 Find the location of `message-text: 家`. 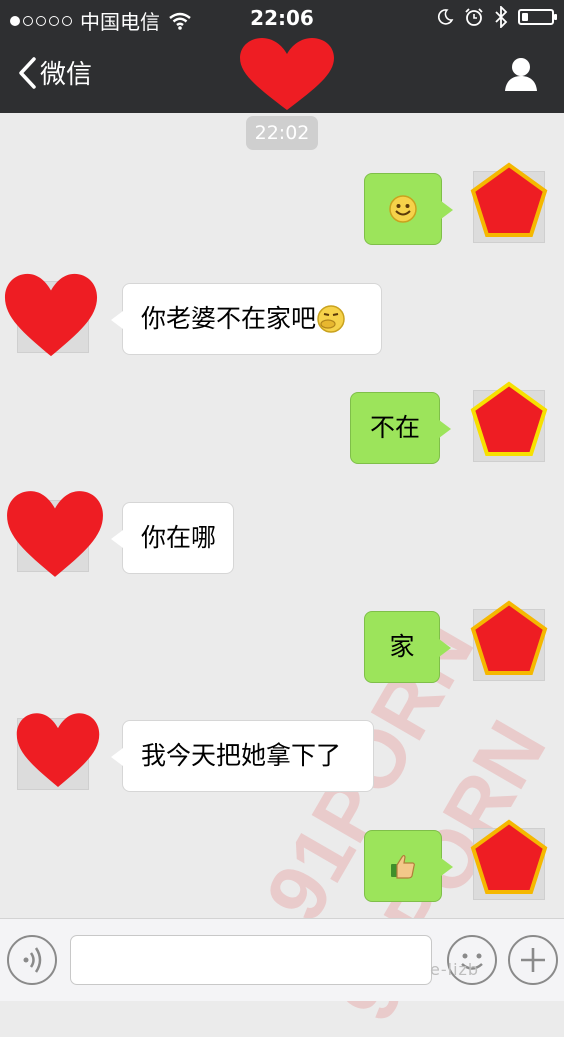

message-text: 家 is located at coordinates (402, 646).